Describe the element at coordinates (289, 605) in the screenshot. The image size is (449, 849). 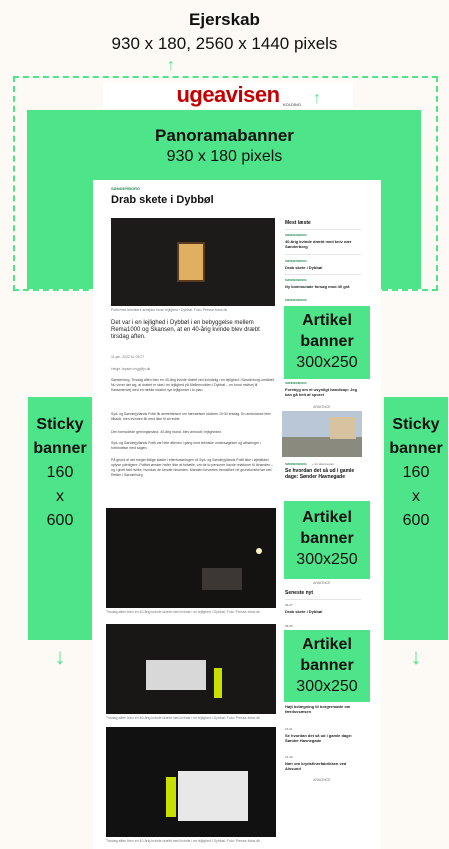
I see `news-time: 09.27` at that location.